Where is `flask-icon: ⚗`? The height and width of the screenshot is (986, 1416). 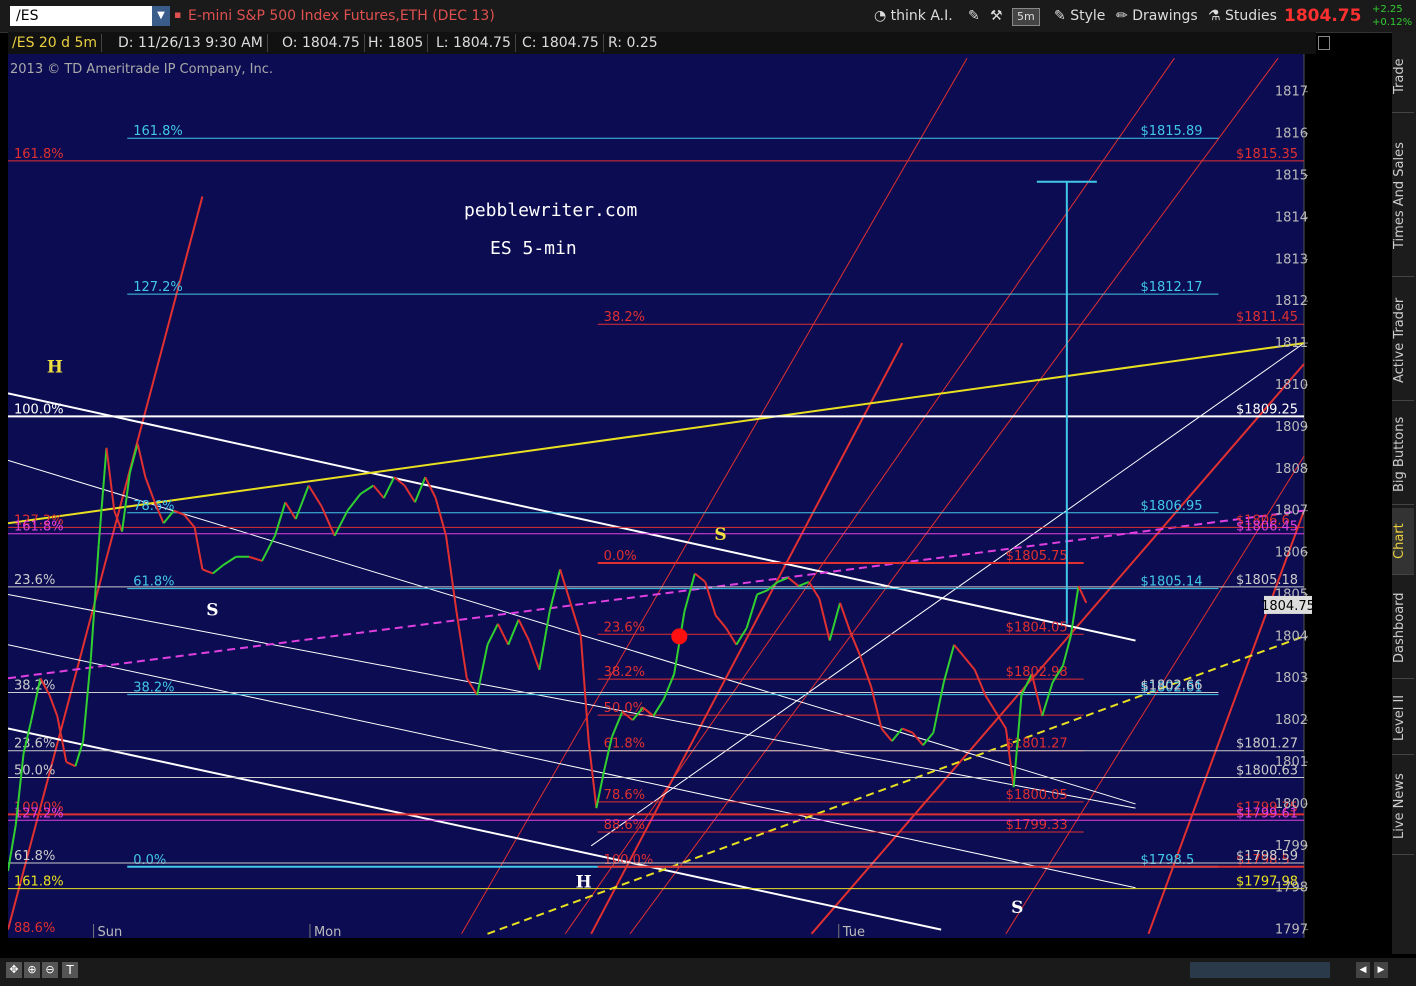
flask-icon: ⚗ is located at coordinates (1214, 16).